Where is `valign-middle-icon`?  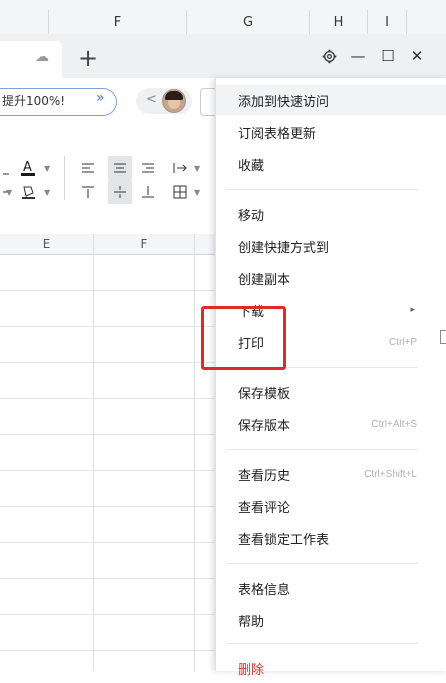
valign-middle-icon is located at coordinates (120, 192).